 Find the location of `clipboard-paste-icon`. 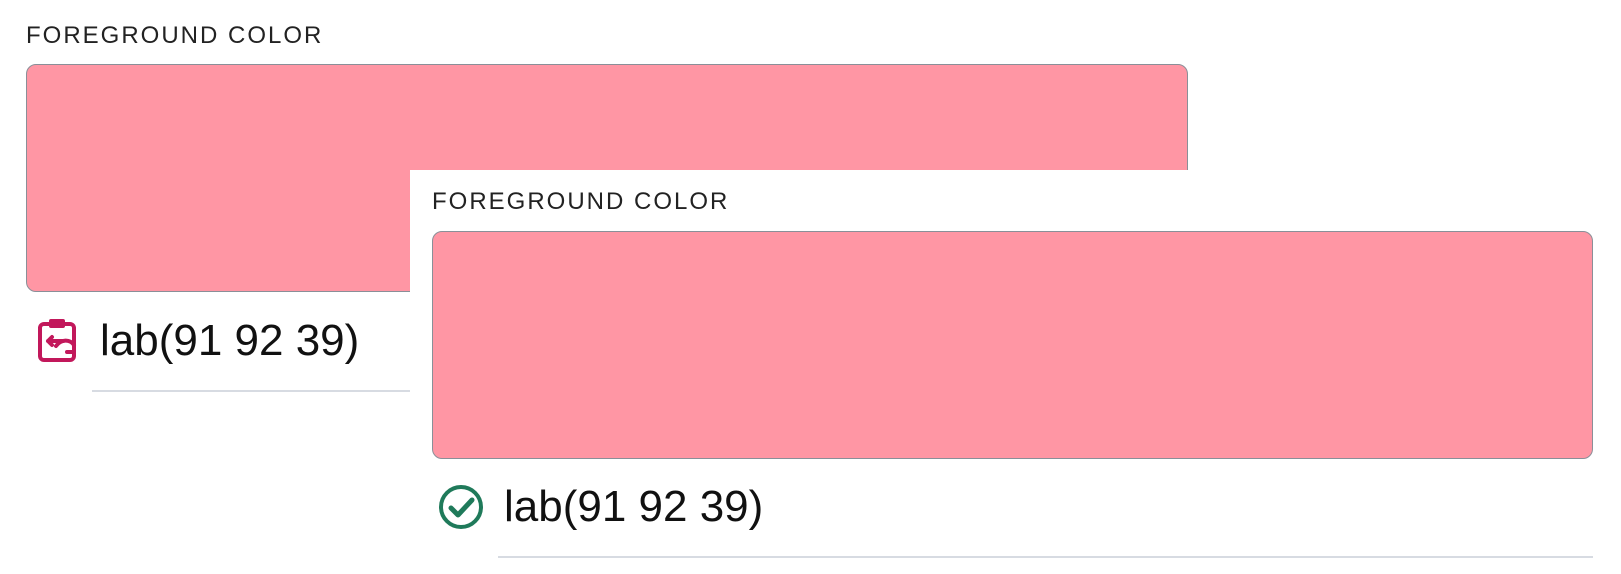

clipboard-paste-icon is located at coordinates (57, 341).